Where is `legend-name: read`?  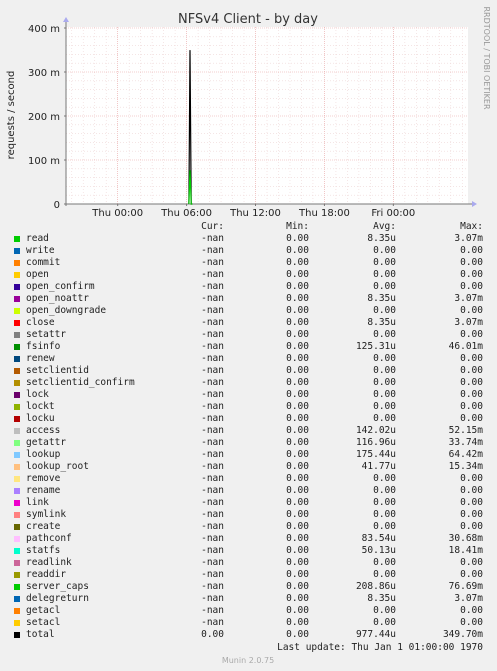 legend-name: read is located at coordinates (37, 238).